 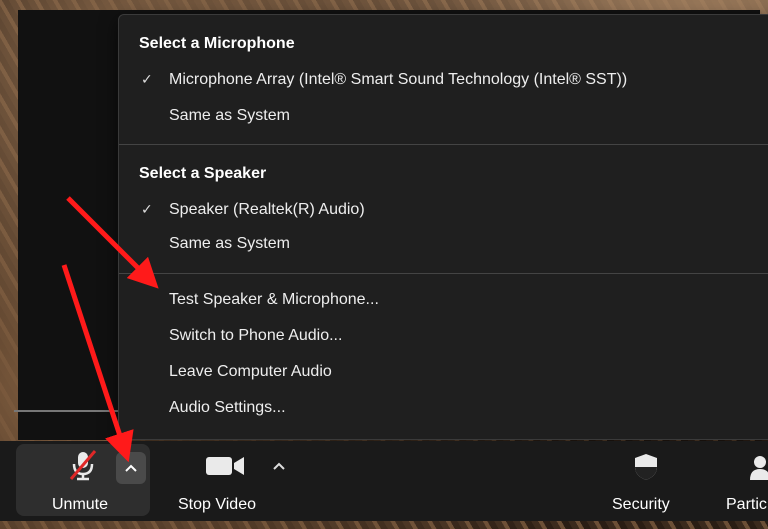 What do you see at coordinates (641, 504) in the screenshot?
I see `security-label: Security` at bounding box center [641, 504].